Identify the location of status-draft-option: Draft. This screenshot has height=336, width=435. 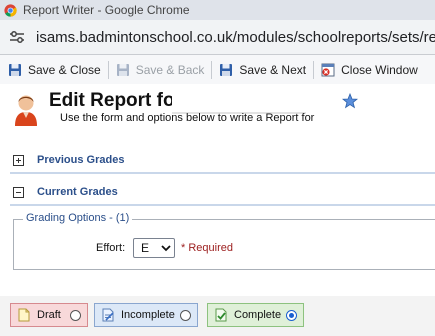
(49, 315).